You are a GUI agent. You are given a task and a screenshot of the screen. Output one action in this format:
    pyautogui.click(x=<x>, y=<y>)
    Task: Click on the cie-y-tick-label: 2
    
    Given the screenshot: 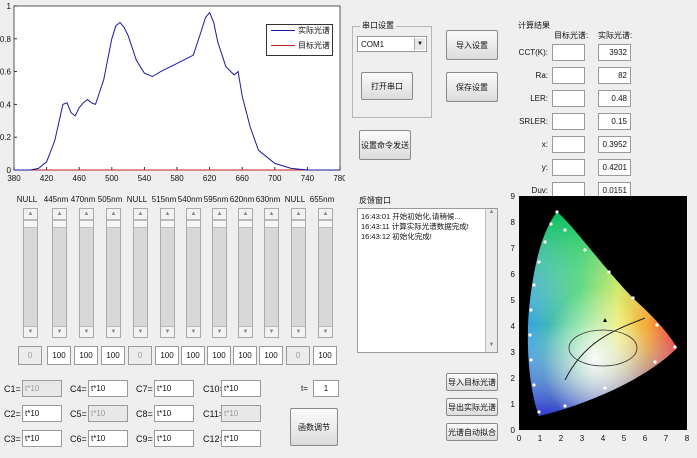 What is the action you would take?
    pyautogui.click(x=513, y=378)
    